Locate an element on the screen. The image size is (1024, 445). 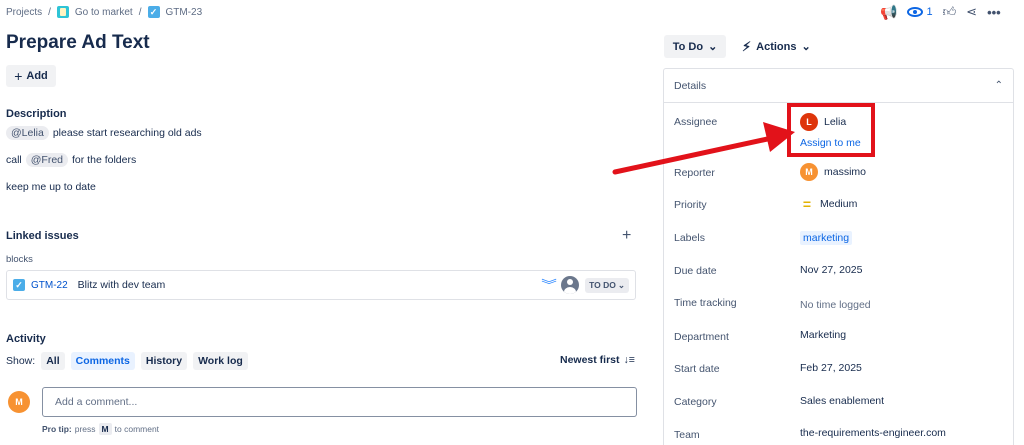
add-linked-issue-icon: + is located at coordinates (626, 236).